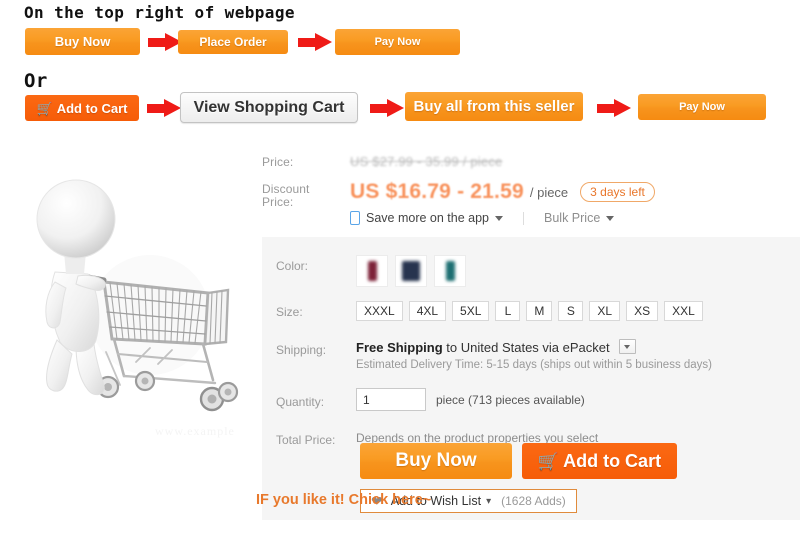 This screenshot has height=534, width=800. What do you see at coordinates (533, 501) in the screenshot?
I see `wish-list-count: (1628 Adds)` at bounding box center [533, 501].